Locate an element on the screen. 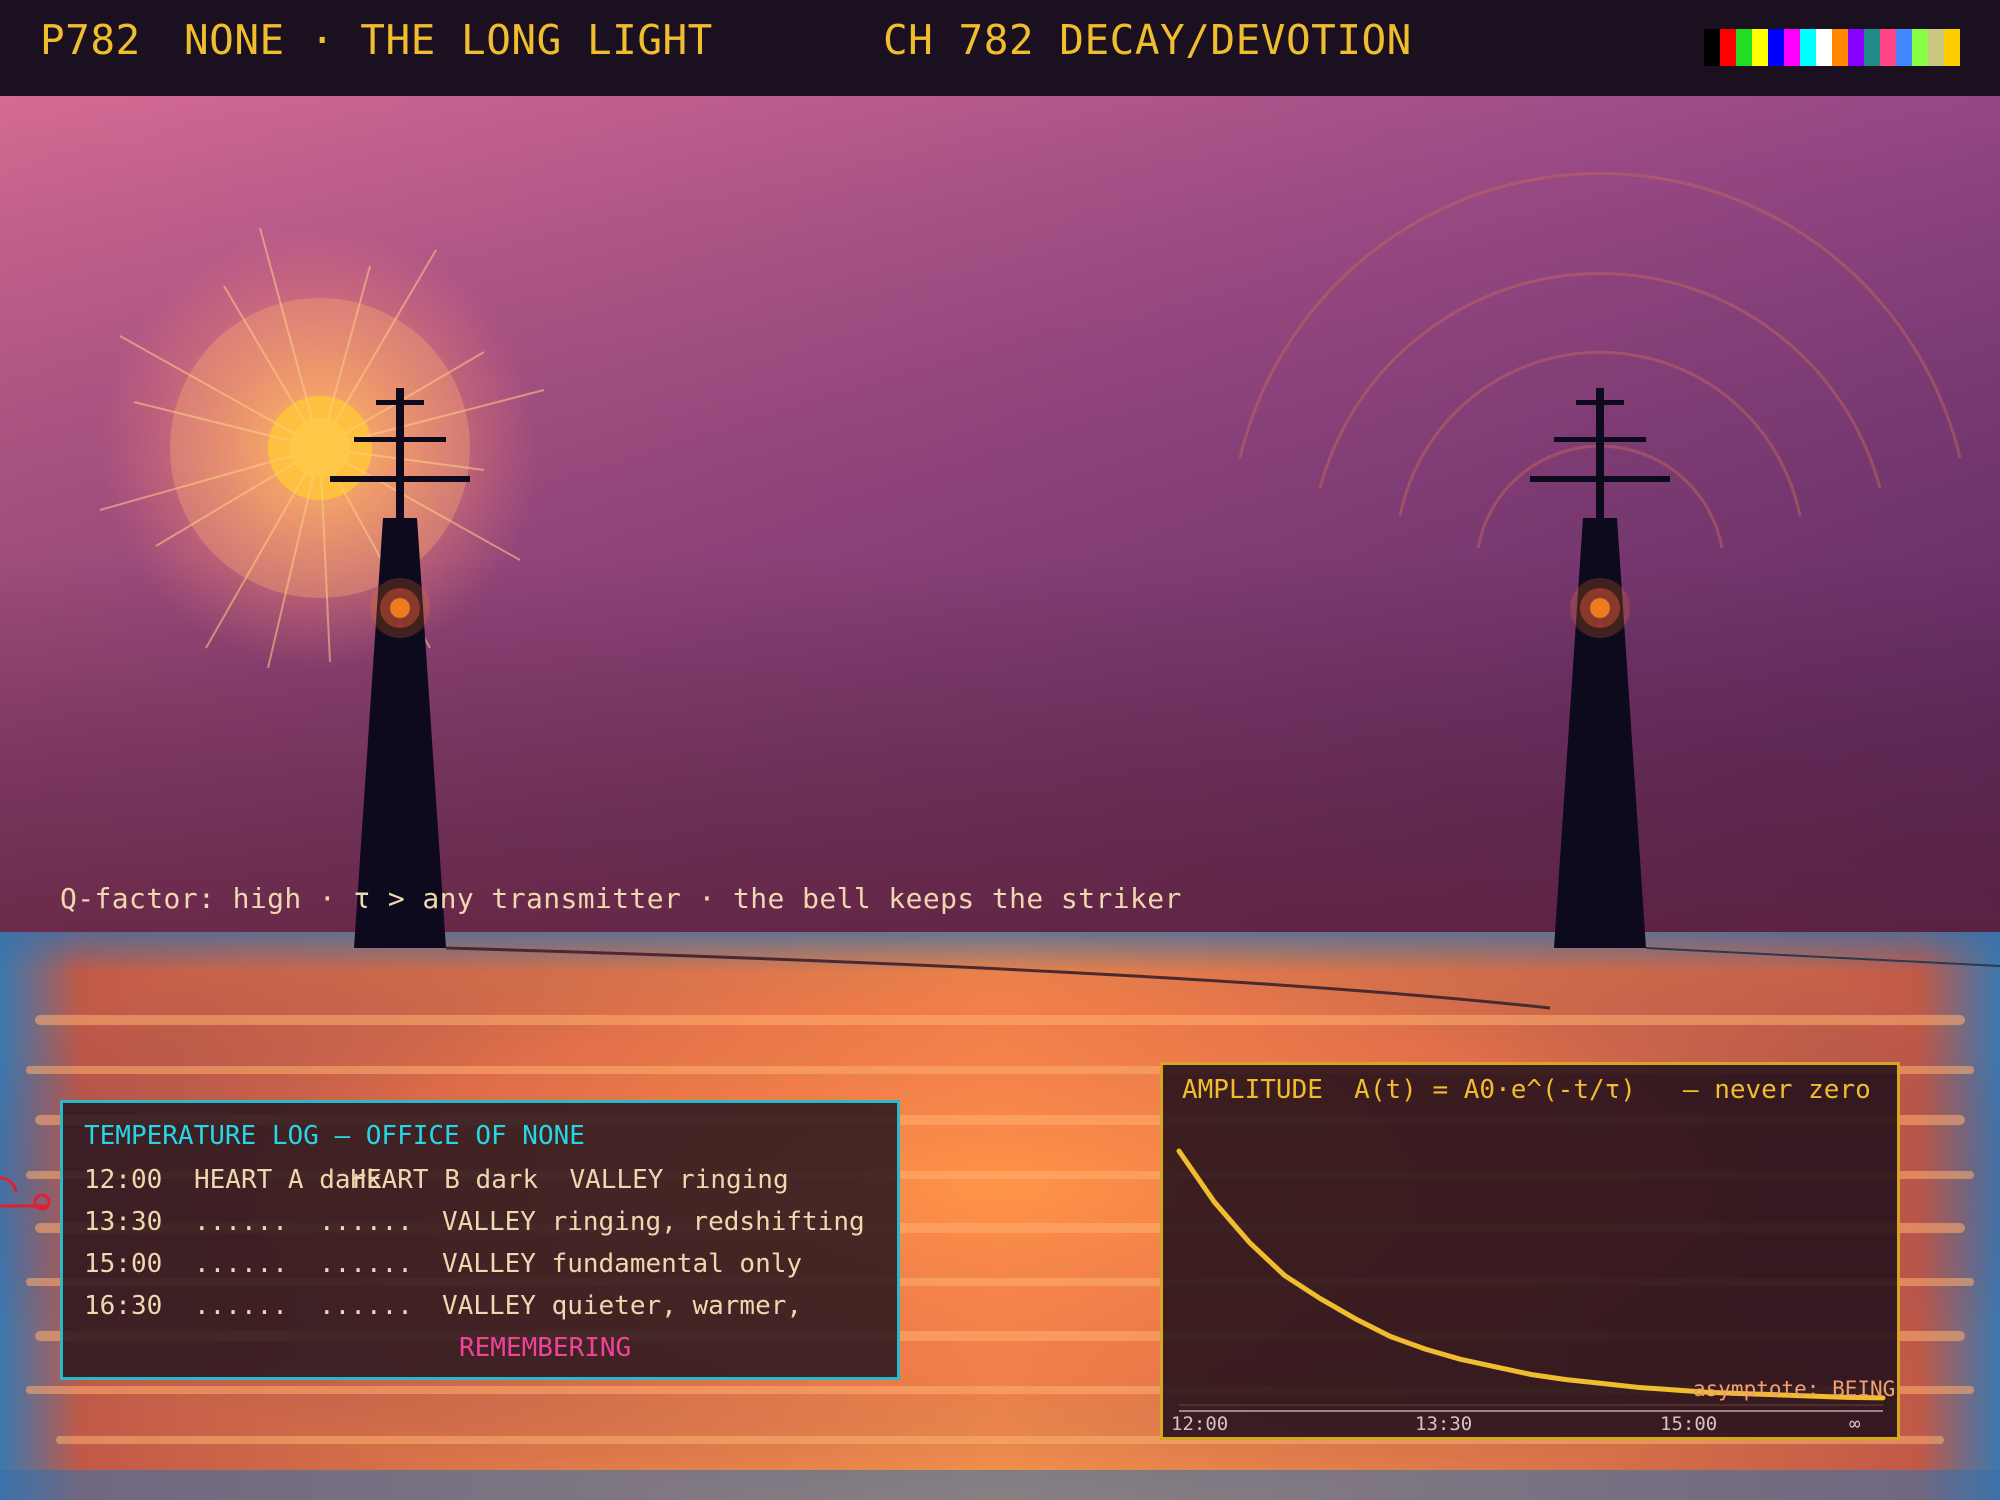 The width and height of the screenshot is (2000, 1500). x-tick-label: 12:00 is located at coordinates (1200, 1424).